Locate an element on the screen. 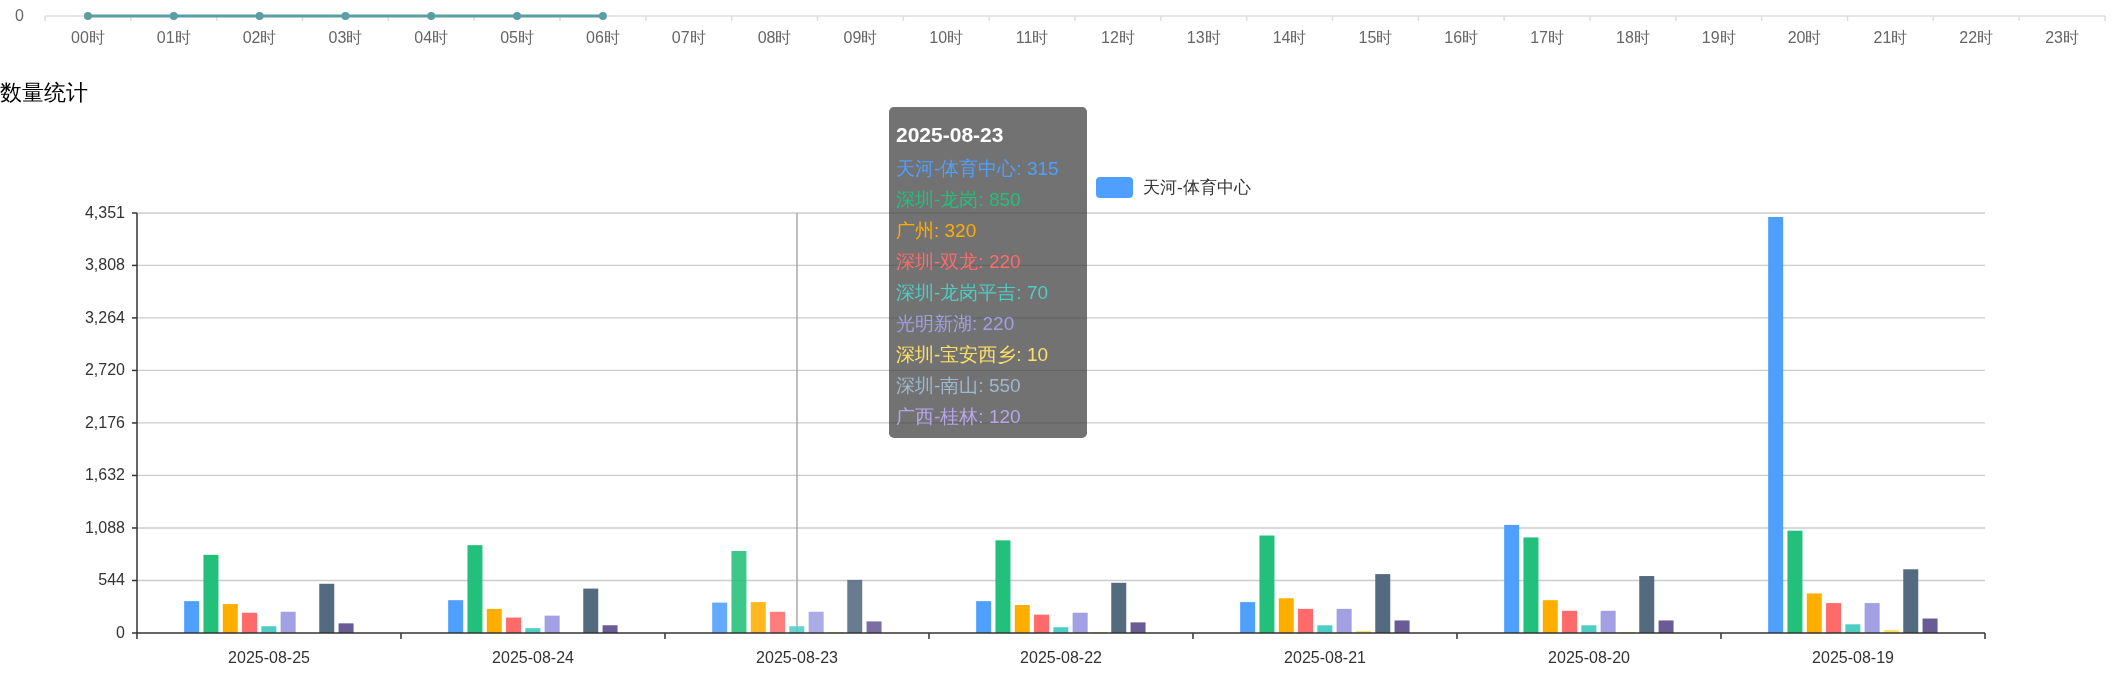 The height and width of the screenshot is (687, 2125). axis-label: 17时 is located at coordinates (1547, 37).